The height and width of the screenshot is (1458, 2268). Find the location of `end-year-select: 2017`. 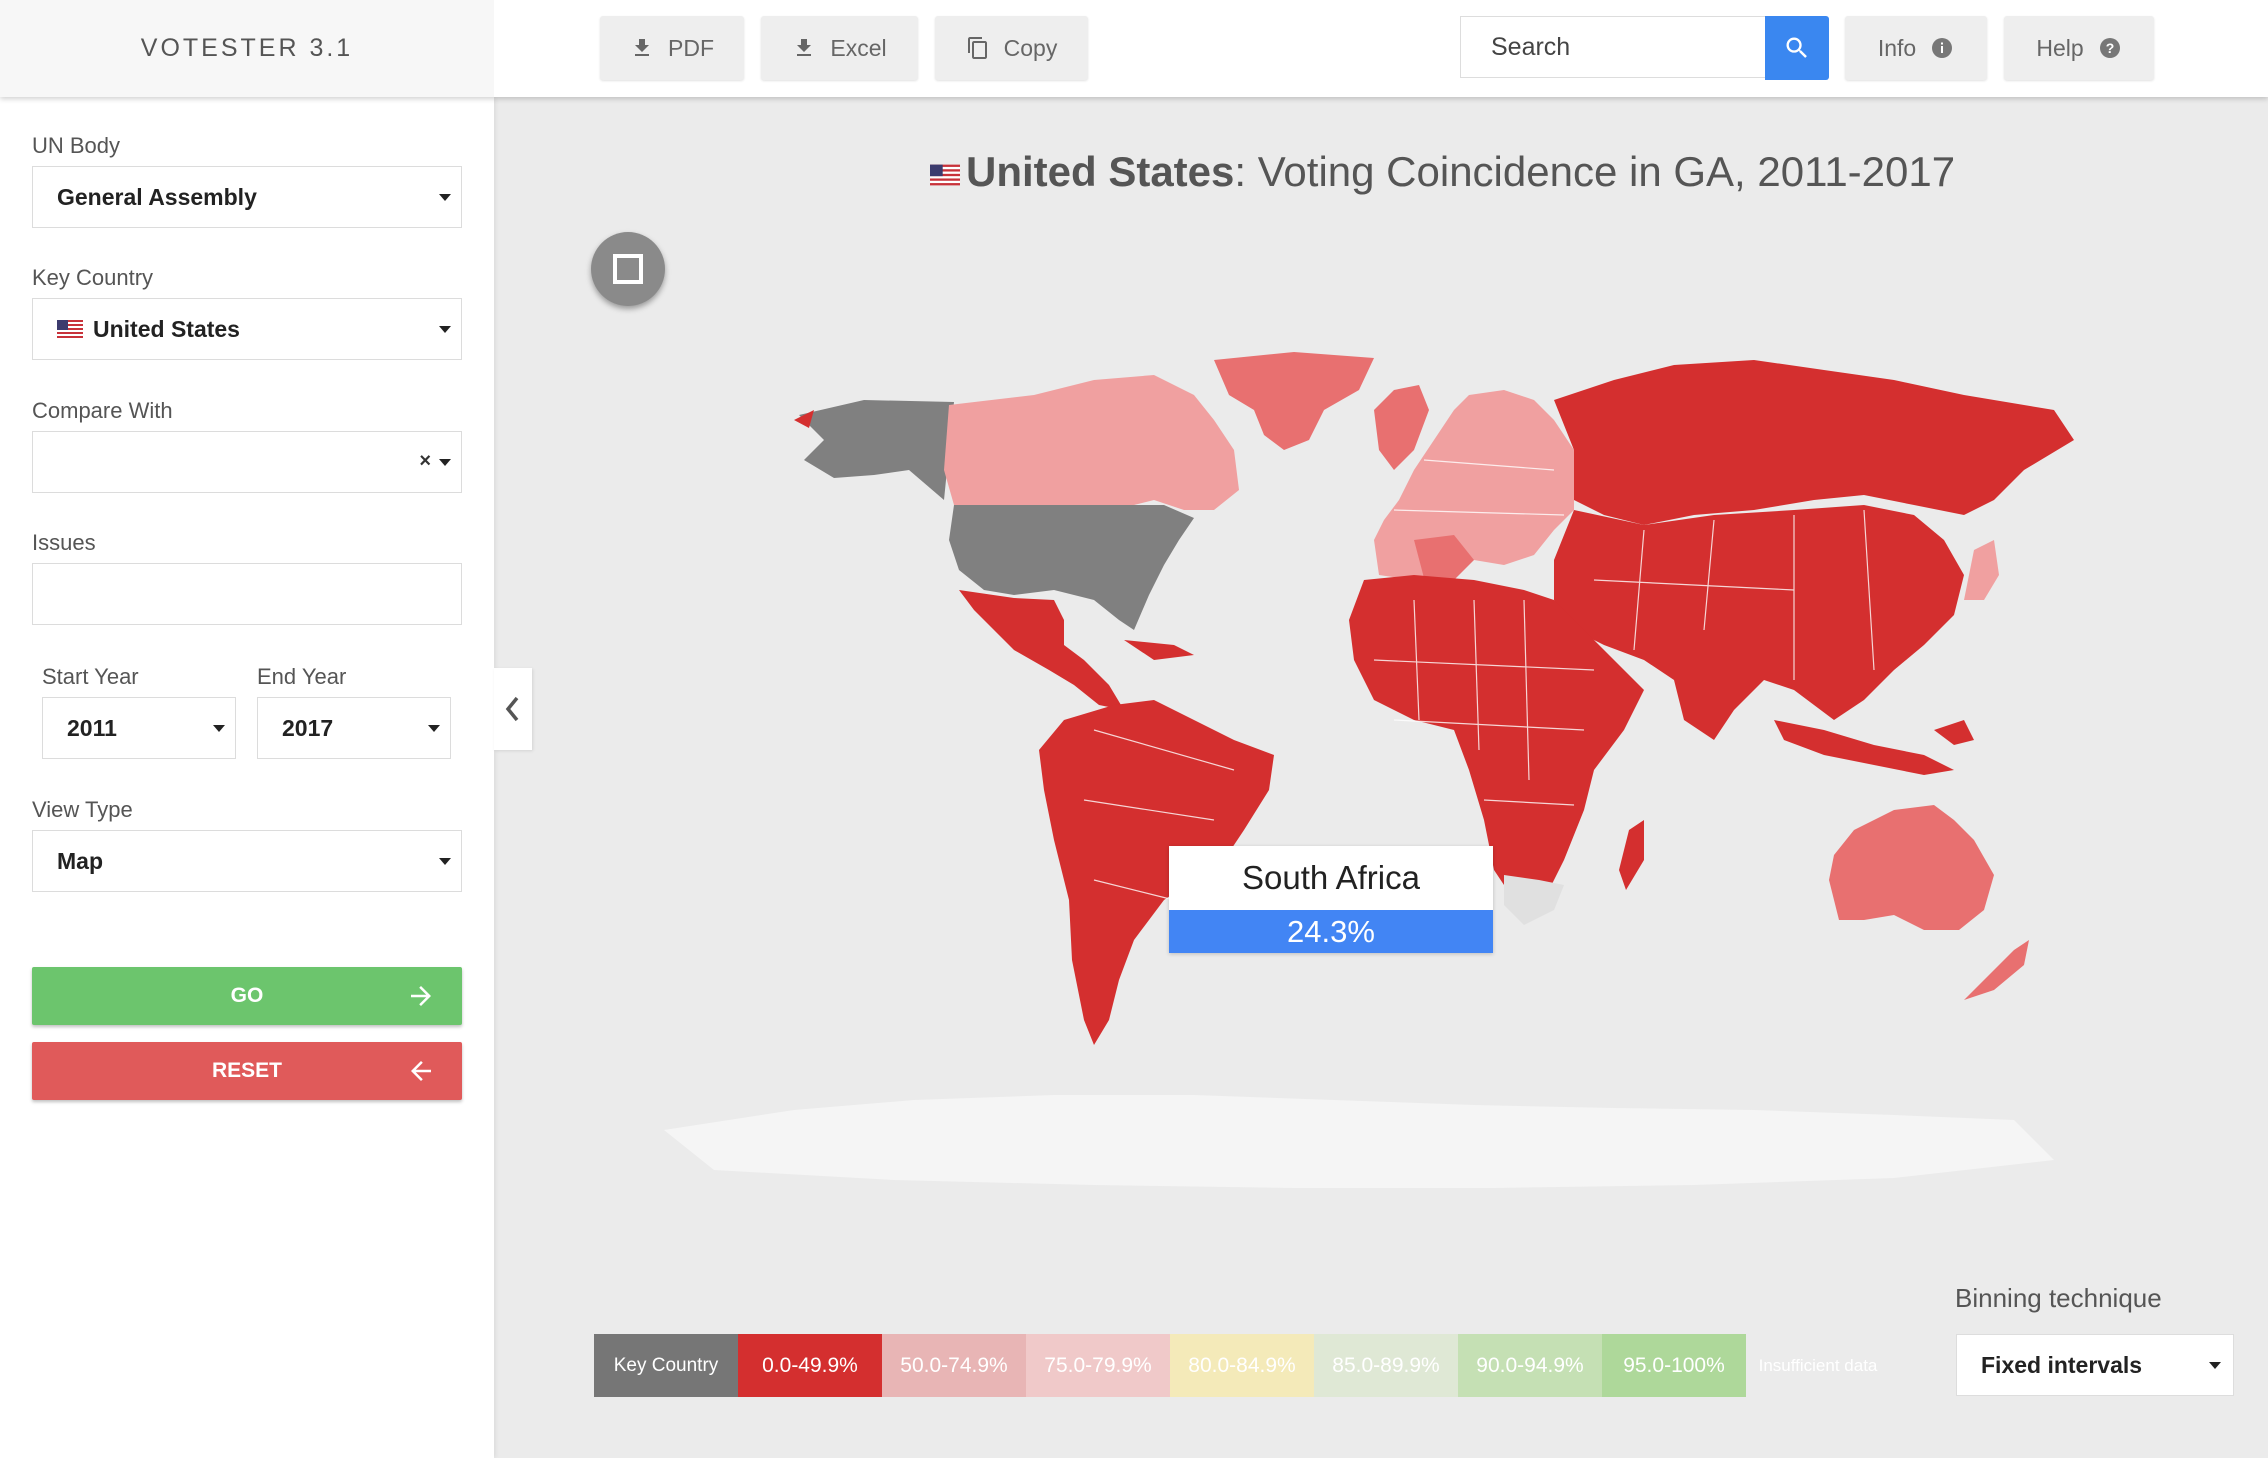

end-year-select: 2017 is located at coordinates (354, 728).